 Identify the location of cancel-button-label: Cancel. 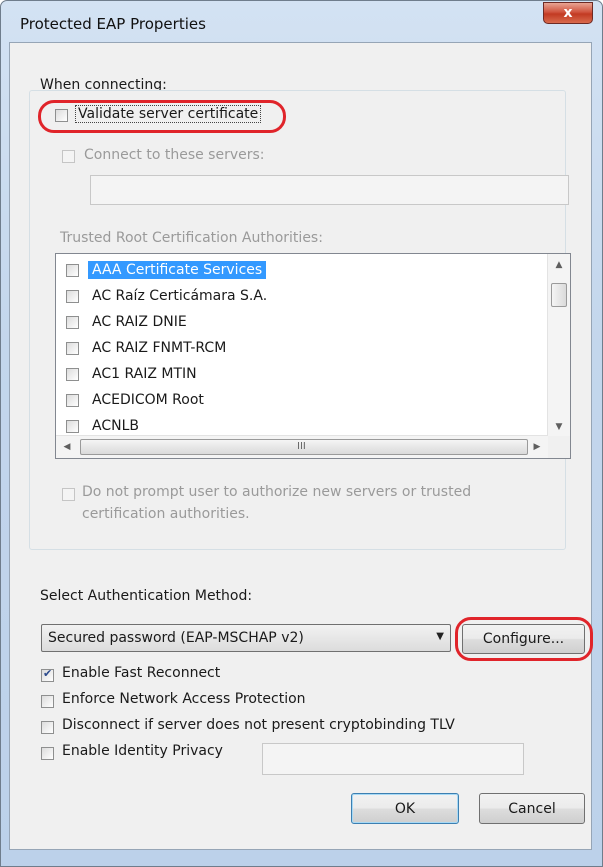
(532, 808).